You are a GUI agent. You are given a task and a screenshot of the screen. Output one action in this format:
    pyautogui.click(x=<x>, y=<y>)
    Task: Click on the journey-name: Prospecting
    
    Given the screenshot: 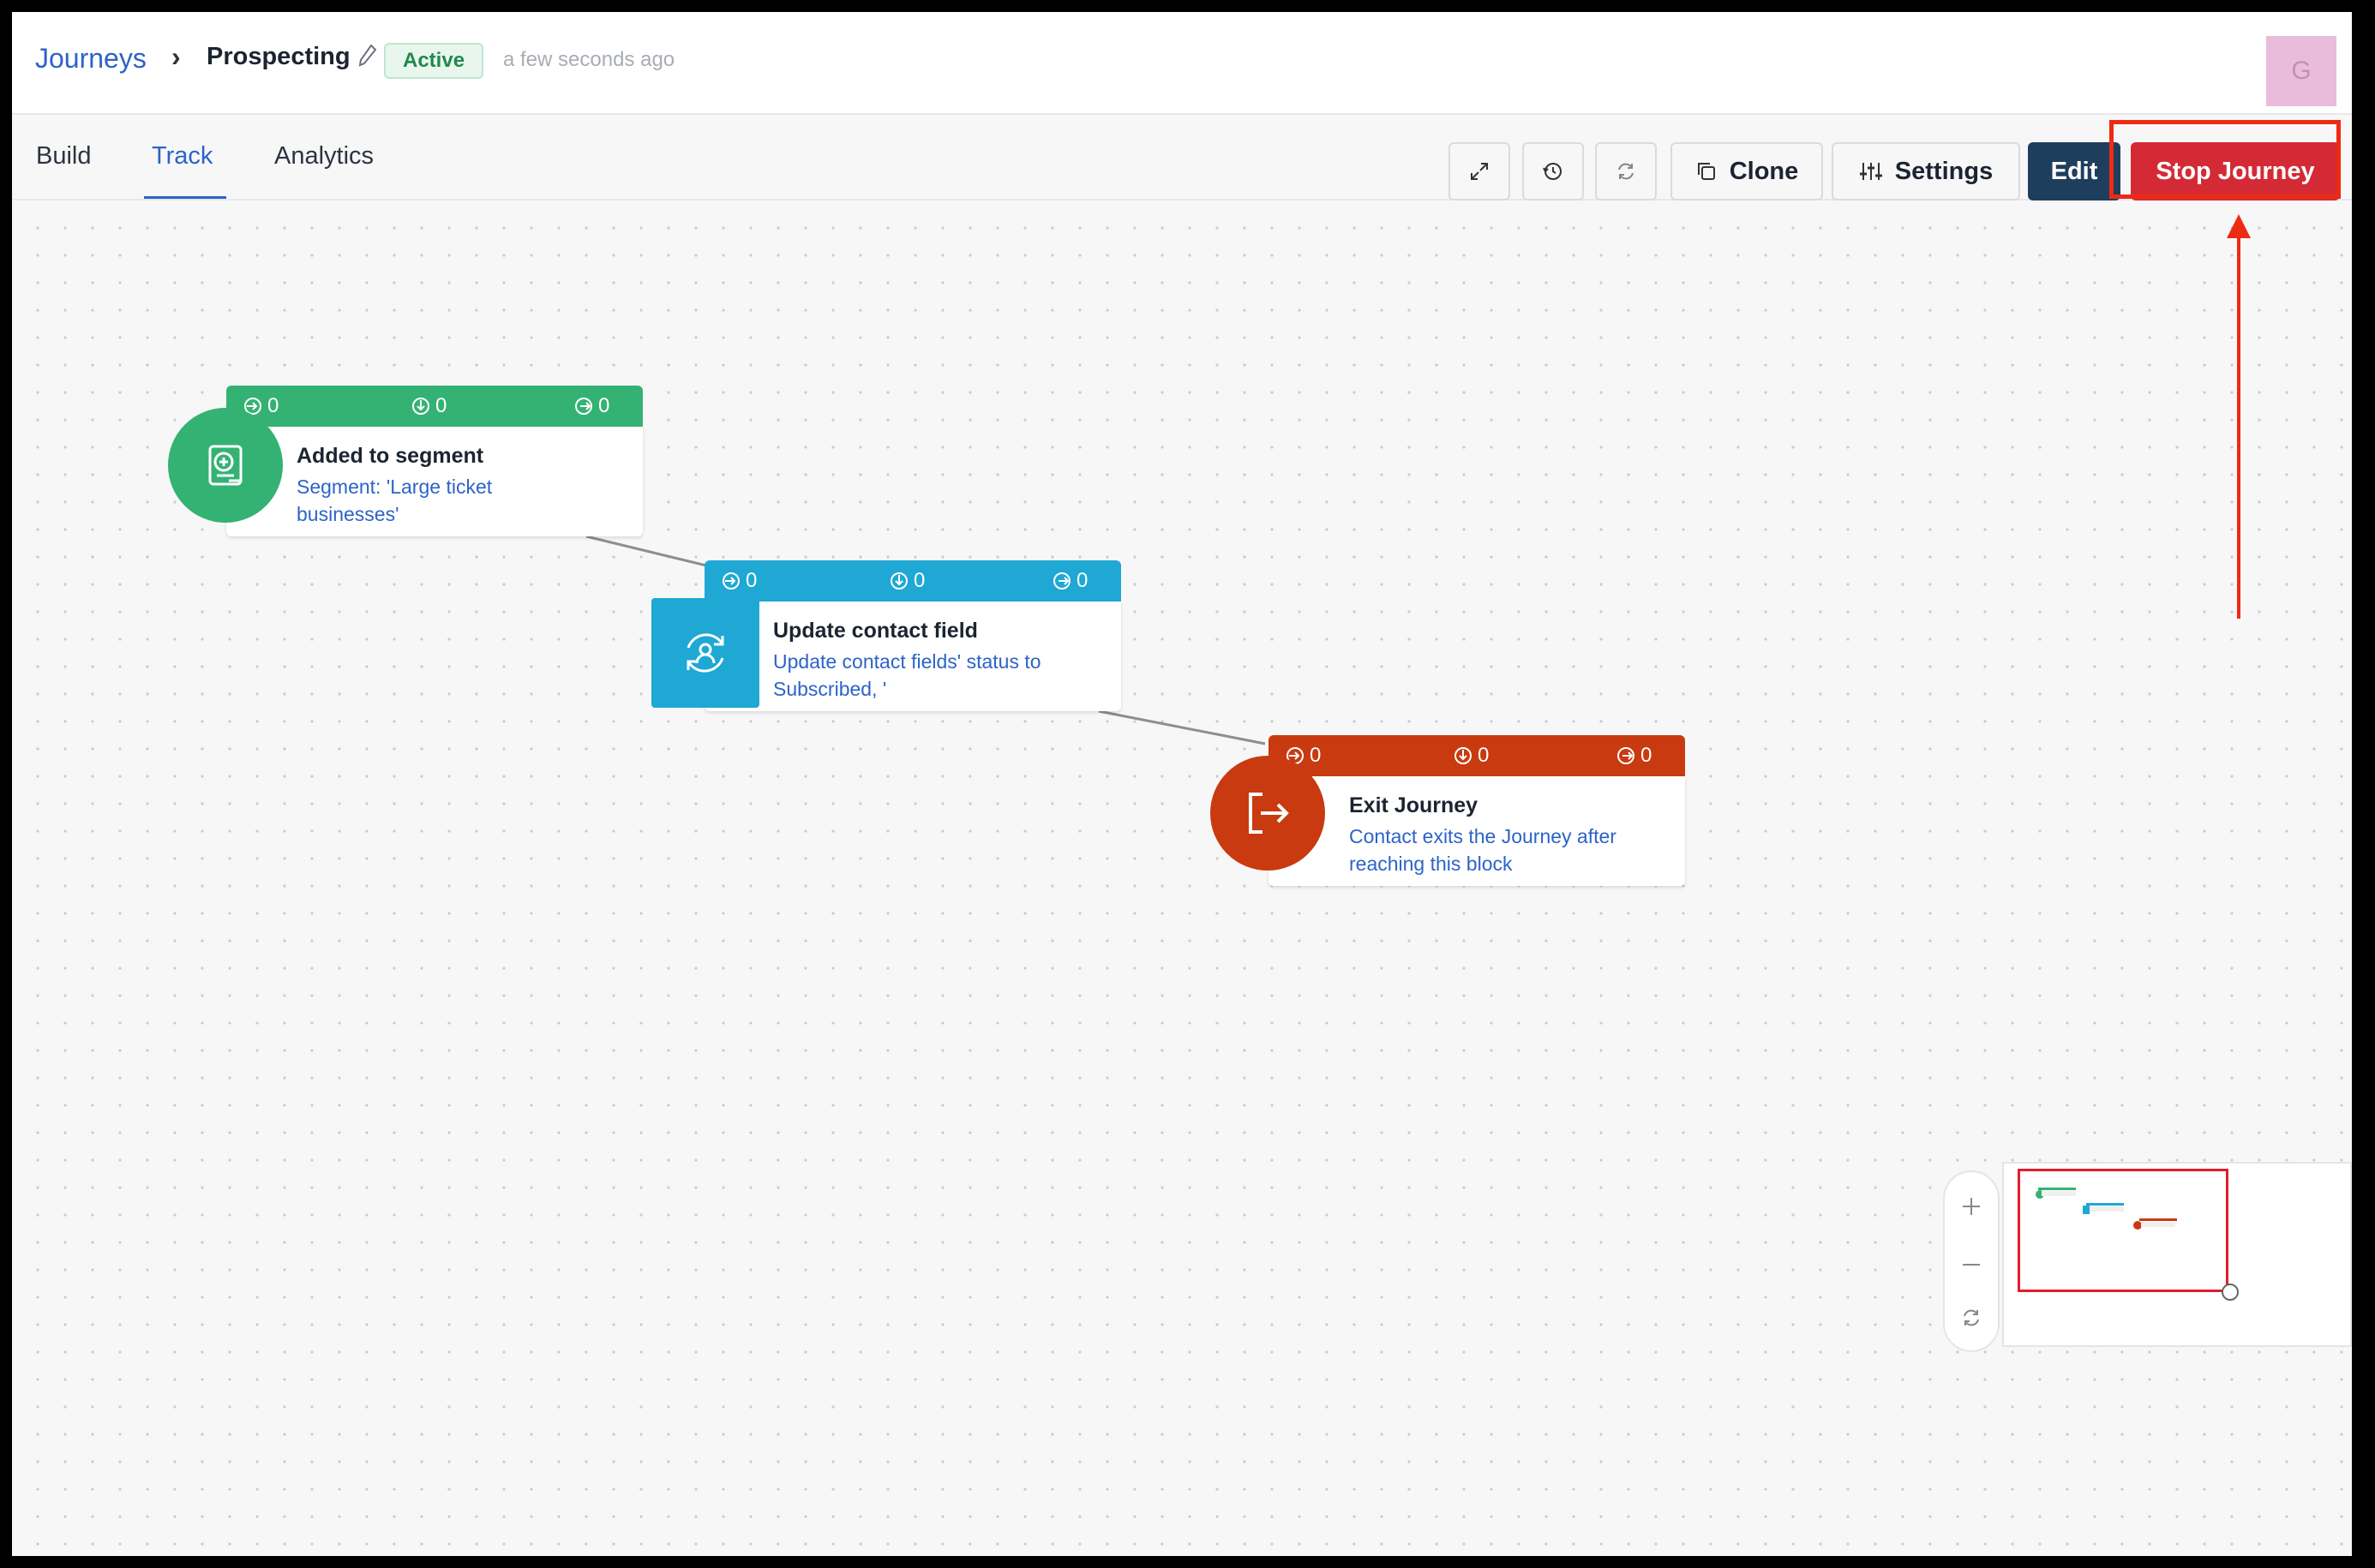 What is the action you would take?
    pyautogui.click(x=279, y=56)
    